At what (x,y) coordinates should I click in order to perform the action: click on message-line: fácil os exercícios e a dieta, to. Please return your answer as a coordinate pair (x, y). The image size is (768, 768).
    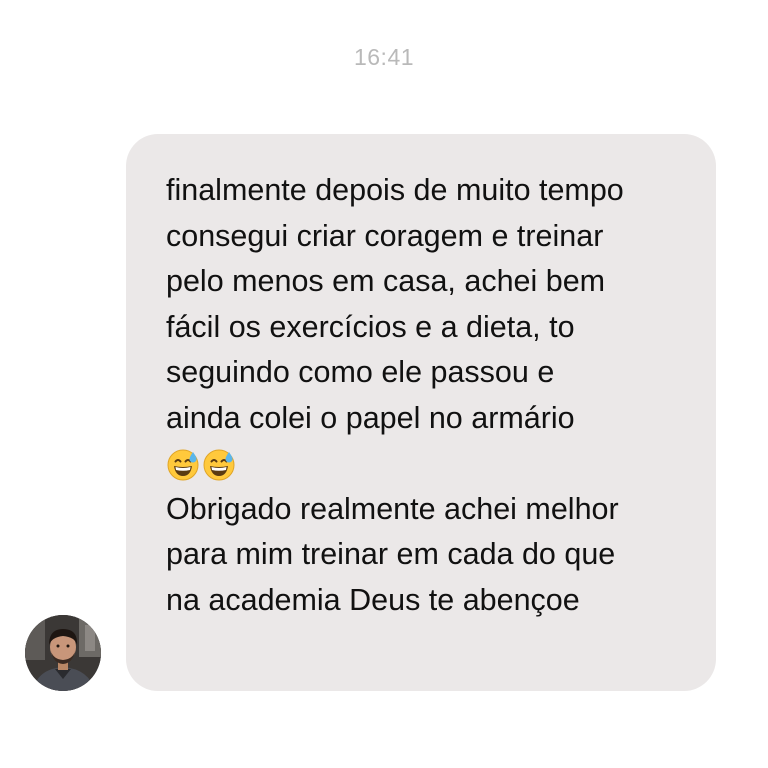
    Looking at the image, I should click on (370, 326).